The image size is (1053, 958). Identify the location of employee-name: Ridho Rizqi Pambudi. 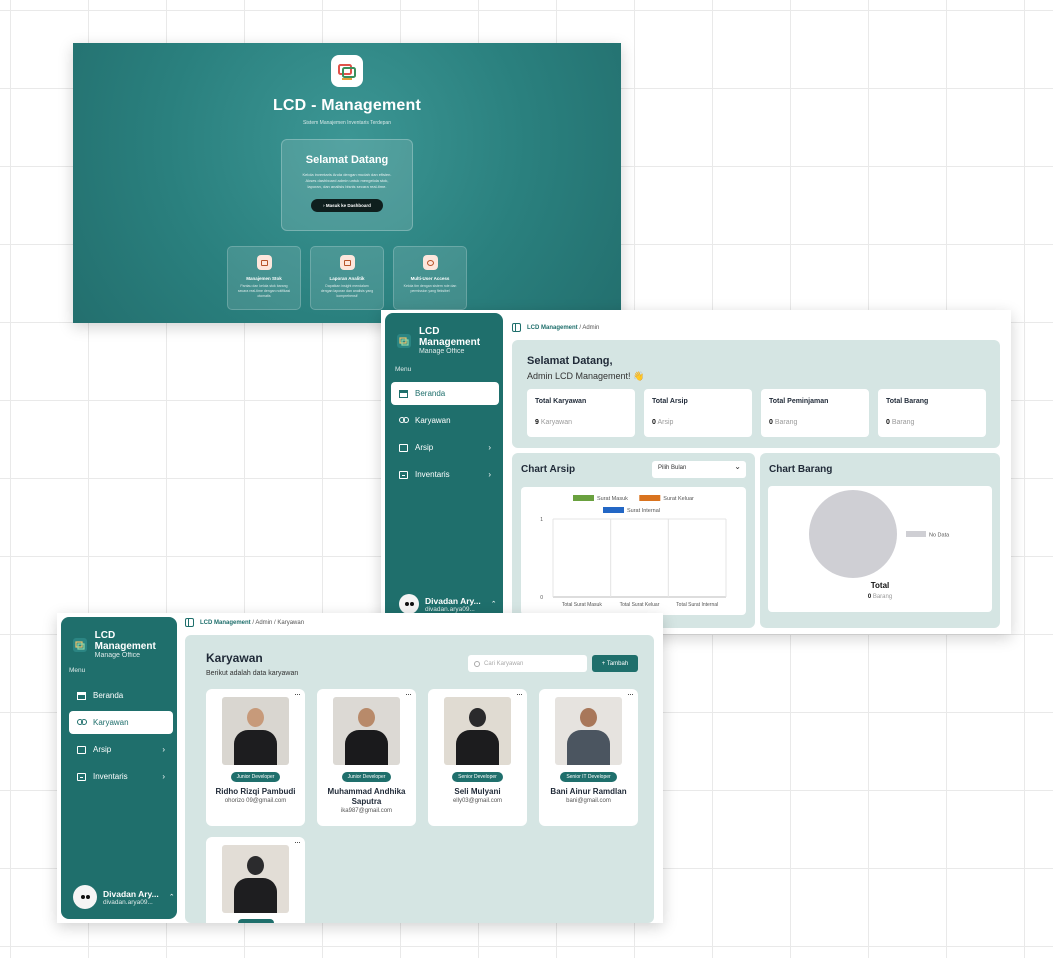
(255, 791).